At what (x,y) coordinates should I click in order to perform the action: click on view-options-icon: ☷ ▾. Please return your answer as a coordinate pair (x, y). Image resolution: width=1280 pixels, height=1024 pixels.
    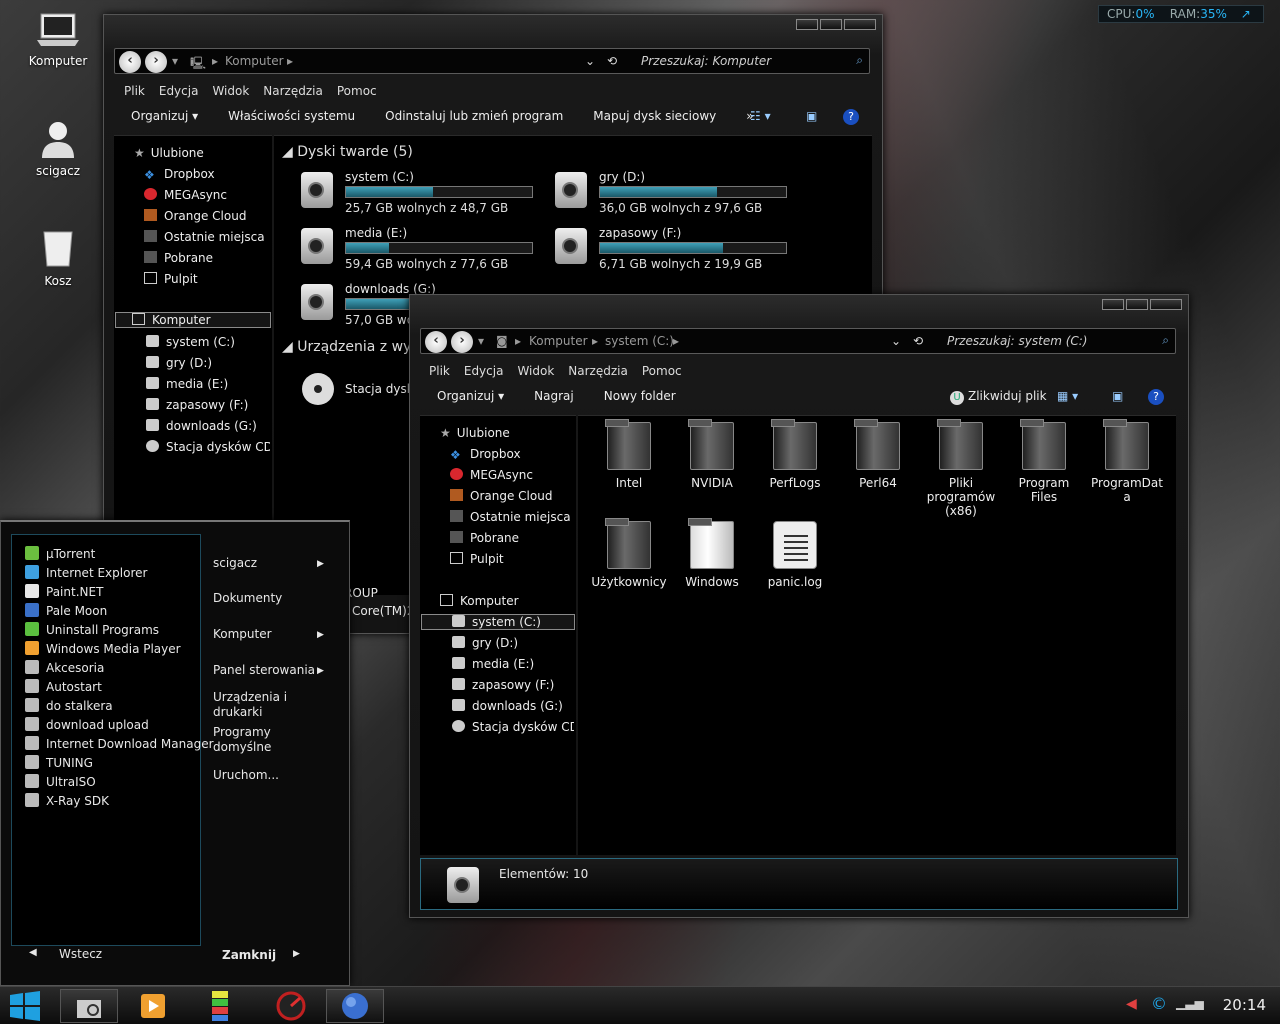
    Looking at the image, I should click on (760, 116).